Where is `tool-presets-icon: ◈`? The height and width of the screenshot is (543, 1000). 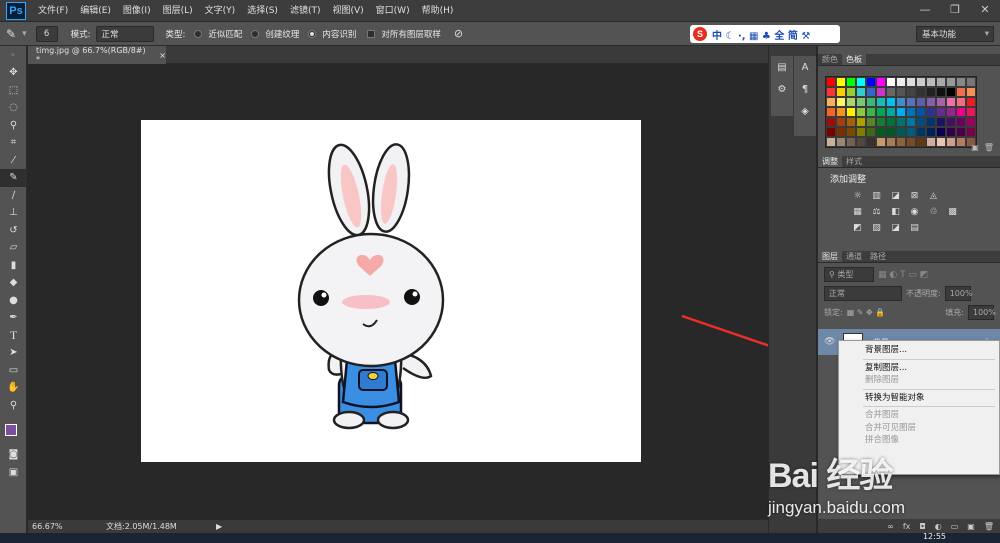 tool-presets-icon: ◈ is located at coordinates (805, 111).